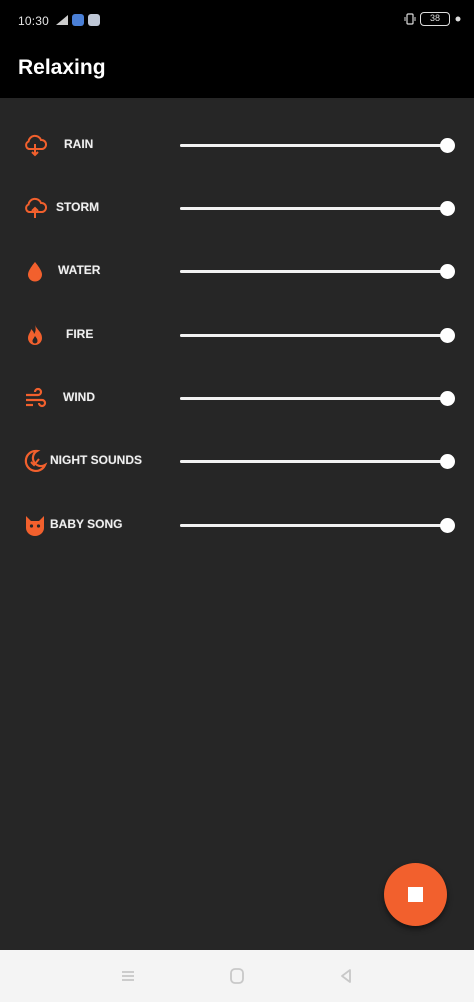  What do you see at coordinates (79, 144) in the screenshot?
I see `sound-label: RAIN` at bounding box center [79, 144].